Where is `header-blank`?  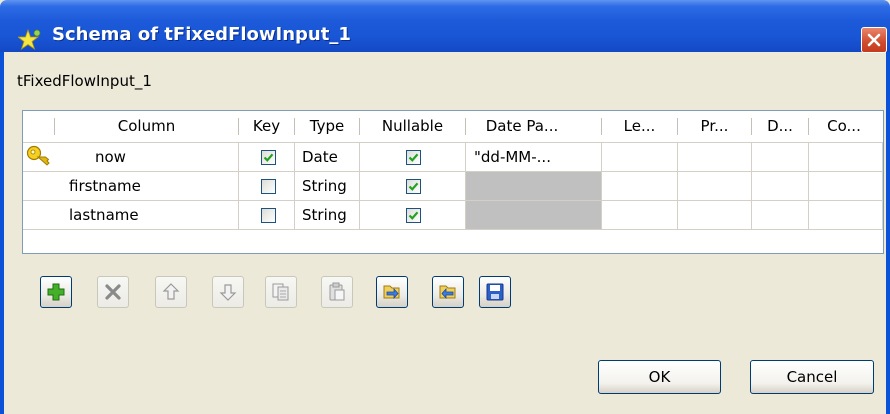 header-blank is located at coordinates (38, 126).